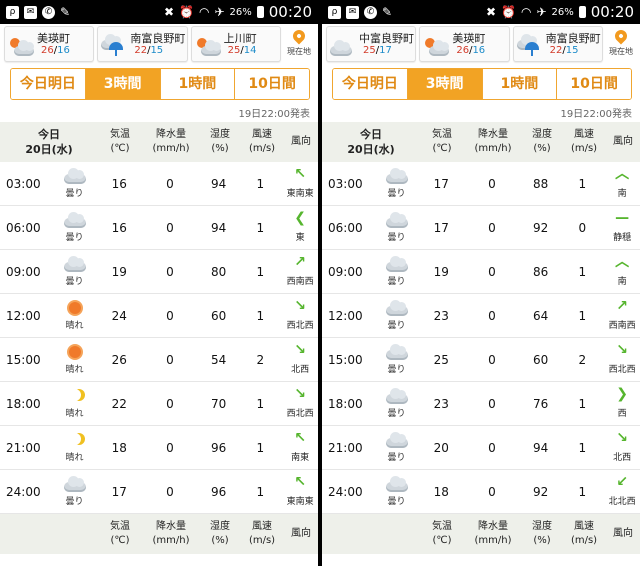 The height and width of the screenshot is (566, 640). Describe the element at coordinates (582, 12) in the screenshot. I see `battery-icon` at that location.